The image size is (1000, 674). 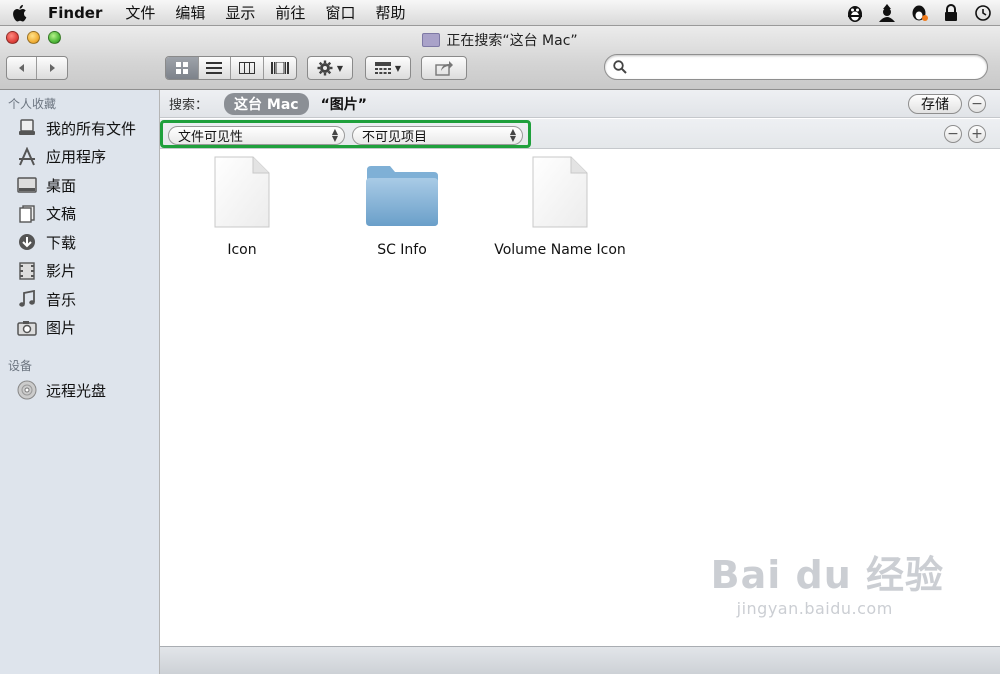 What do you see at coordinates (76, 390) in the screenshot?
I see `sidebar-item-label: 远程光盘` at bounding box center [76, 390].